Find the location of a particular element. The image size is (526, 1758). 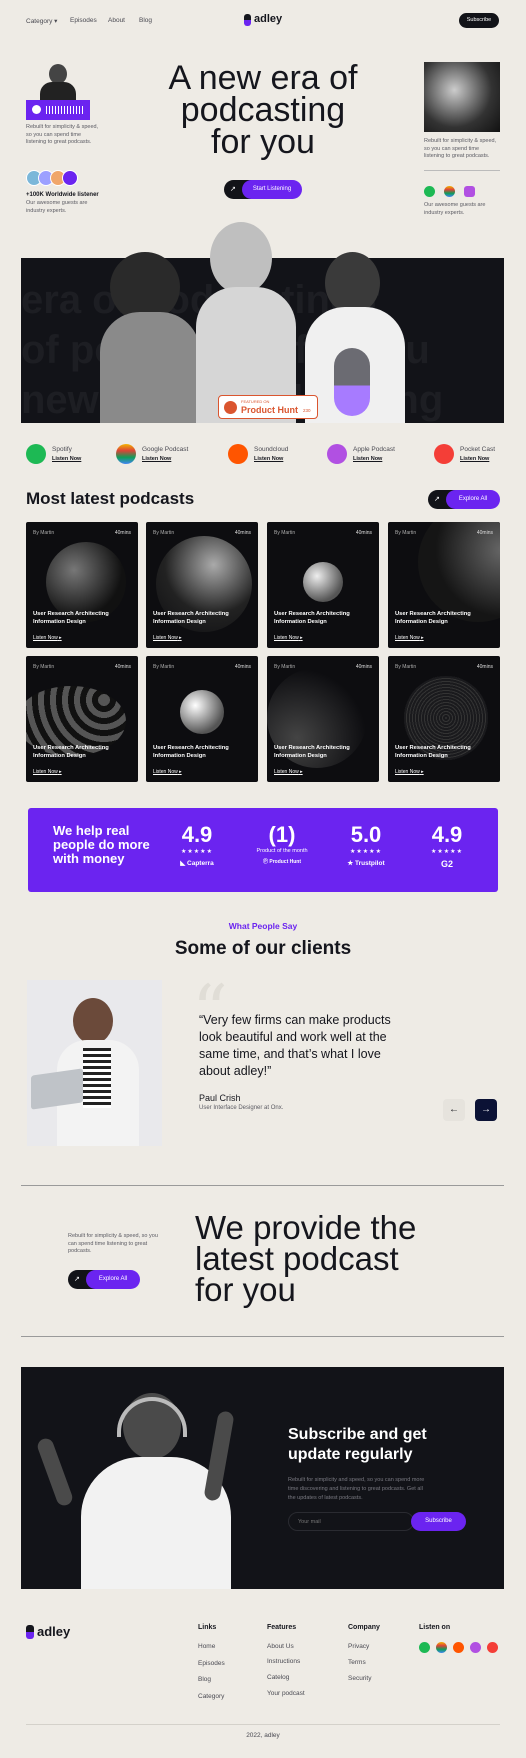

footer-link-about: About Us is located at coordinates (280, 1646).